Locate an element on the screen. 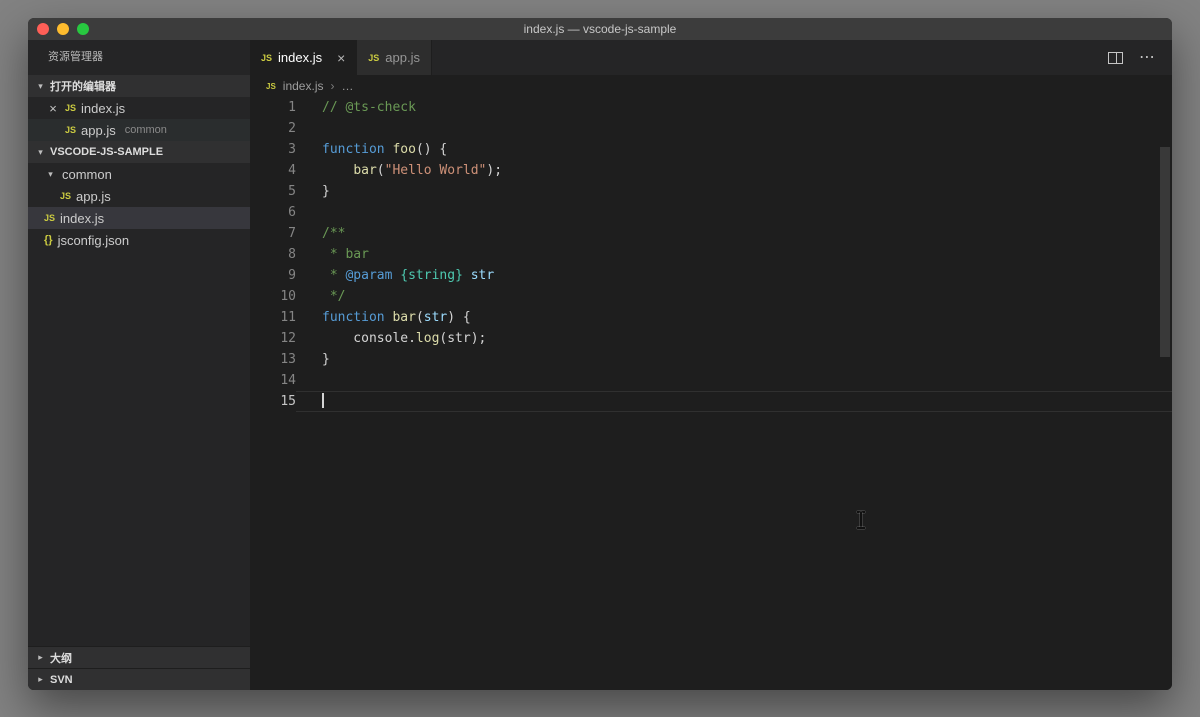  line-number: 7 is located at coordinates (292, 233).